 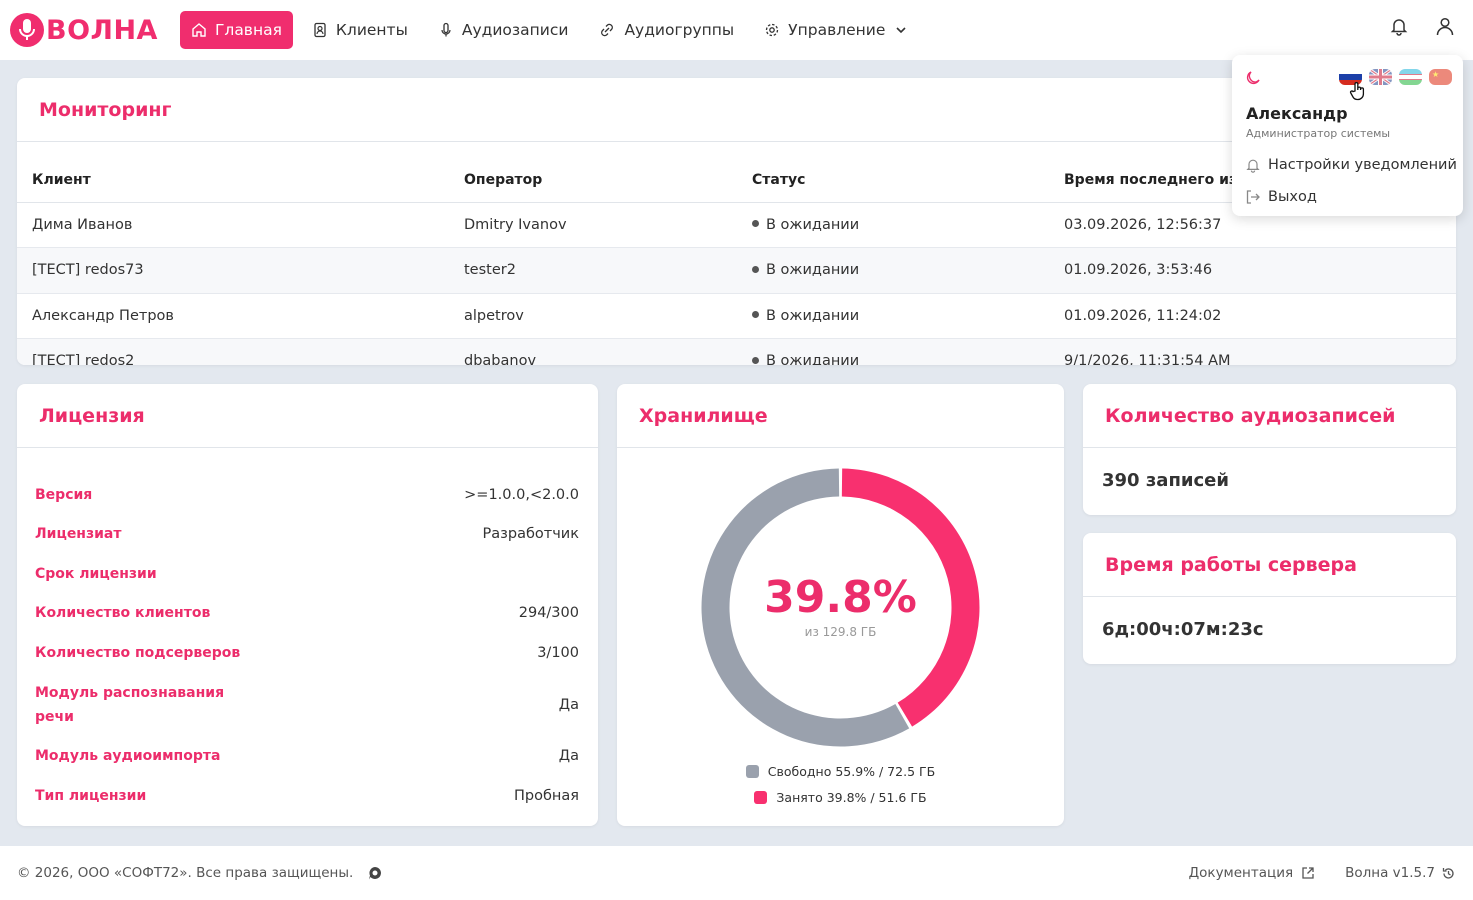 I want to click on storage-total: из 129.8 ГБ, so click(x=840, y=632).